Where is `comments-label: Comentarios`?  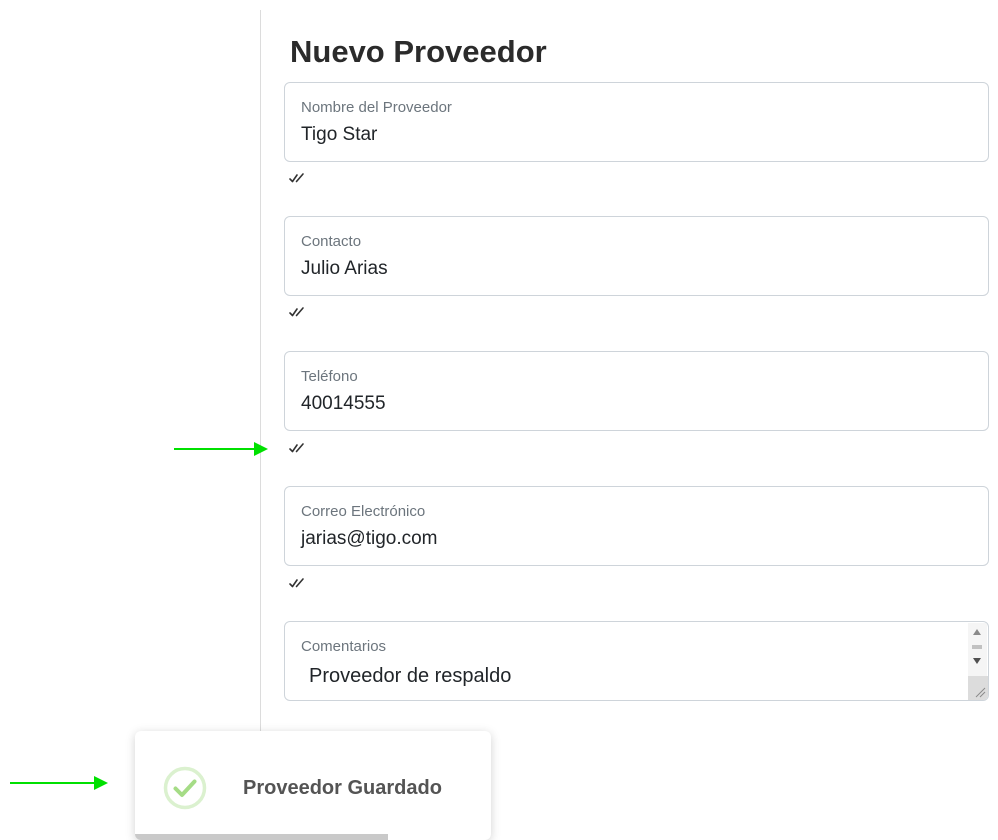 comments-label: Comentarios is located at coordinates (344, 646).